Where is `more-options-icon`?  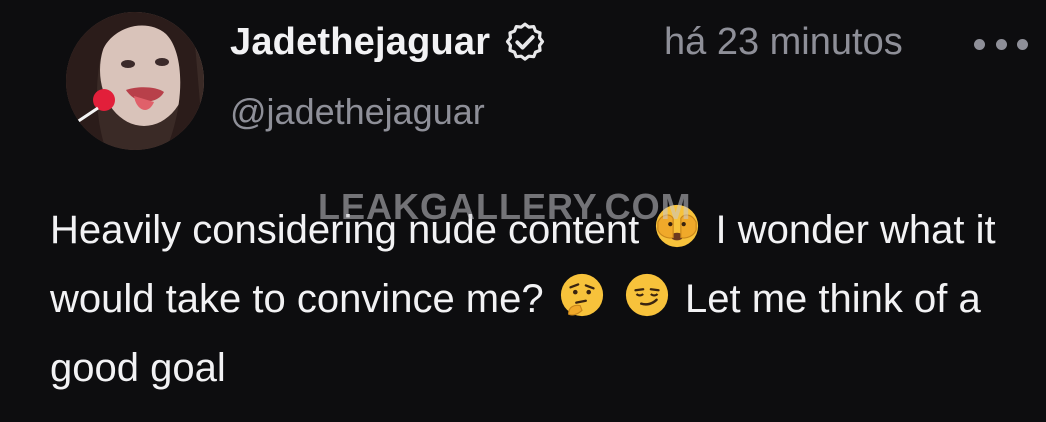
more-options-icon is located at coordinates (1001, 44).